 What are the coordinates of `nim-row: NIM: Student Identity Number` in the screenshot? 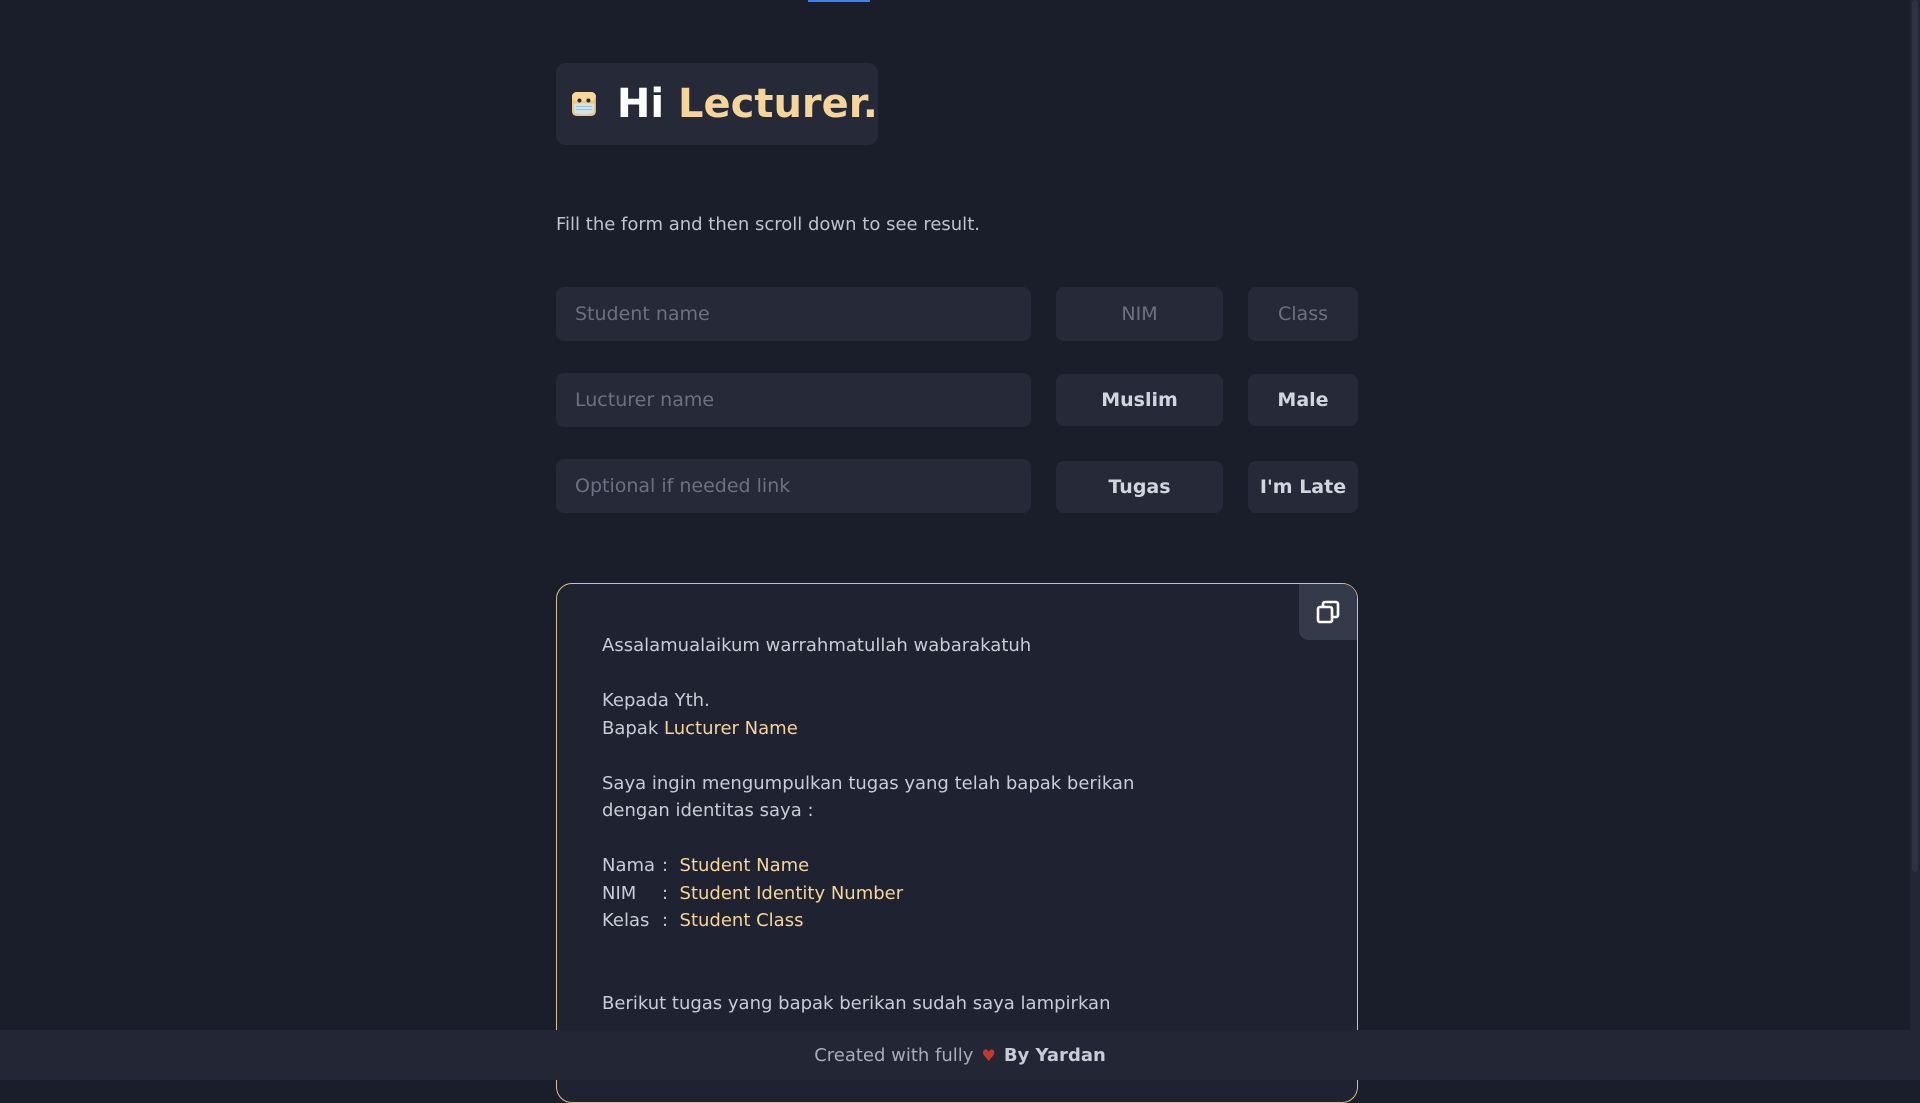 It's located at (868, 894).